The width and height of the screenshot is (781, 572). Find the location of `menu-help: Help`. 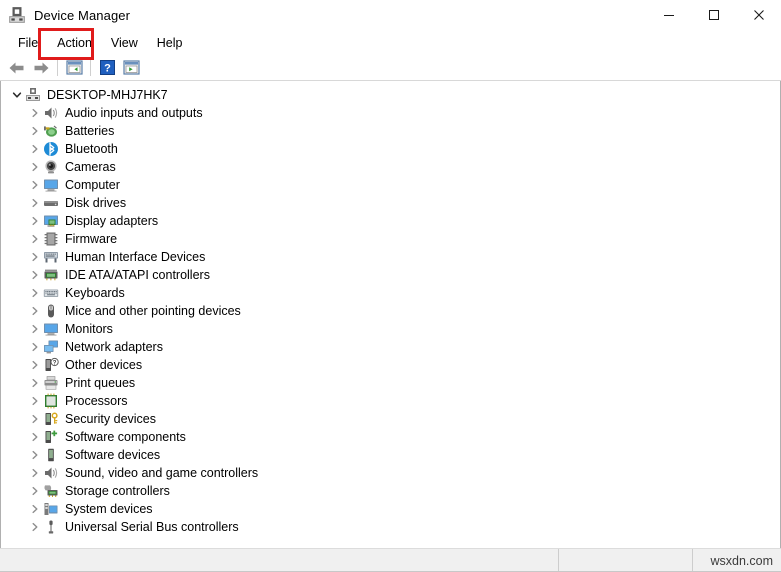

menu-help: Help is located at coordinates (170, 43).